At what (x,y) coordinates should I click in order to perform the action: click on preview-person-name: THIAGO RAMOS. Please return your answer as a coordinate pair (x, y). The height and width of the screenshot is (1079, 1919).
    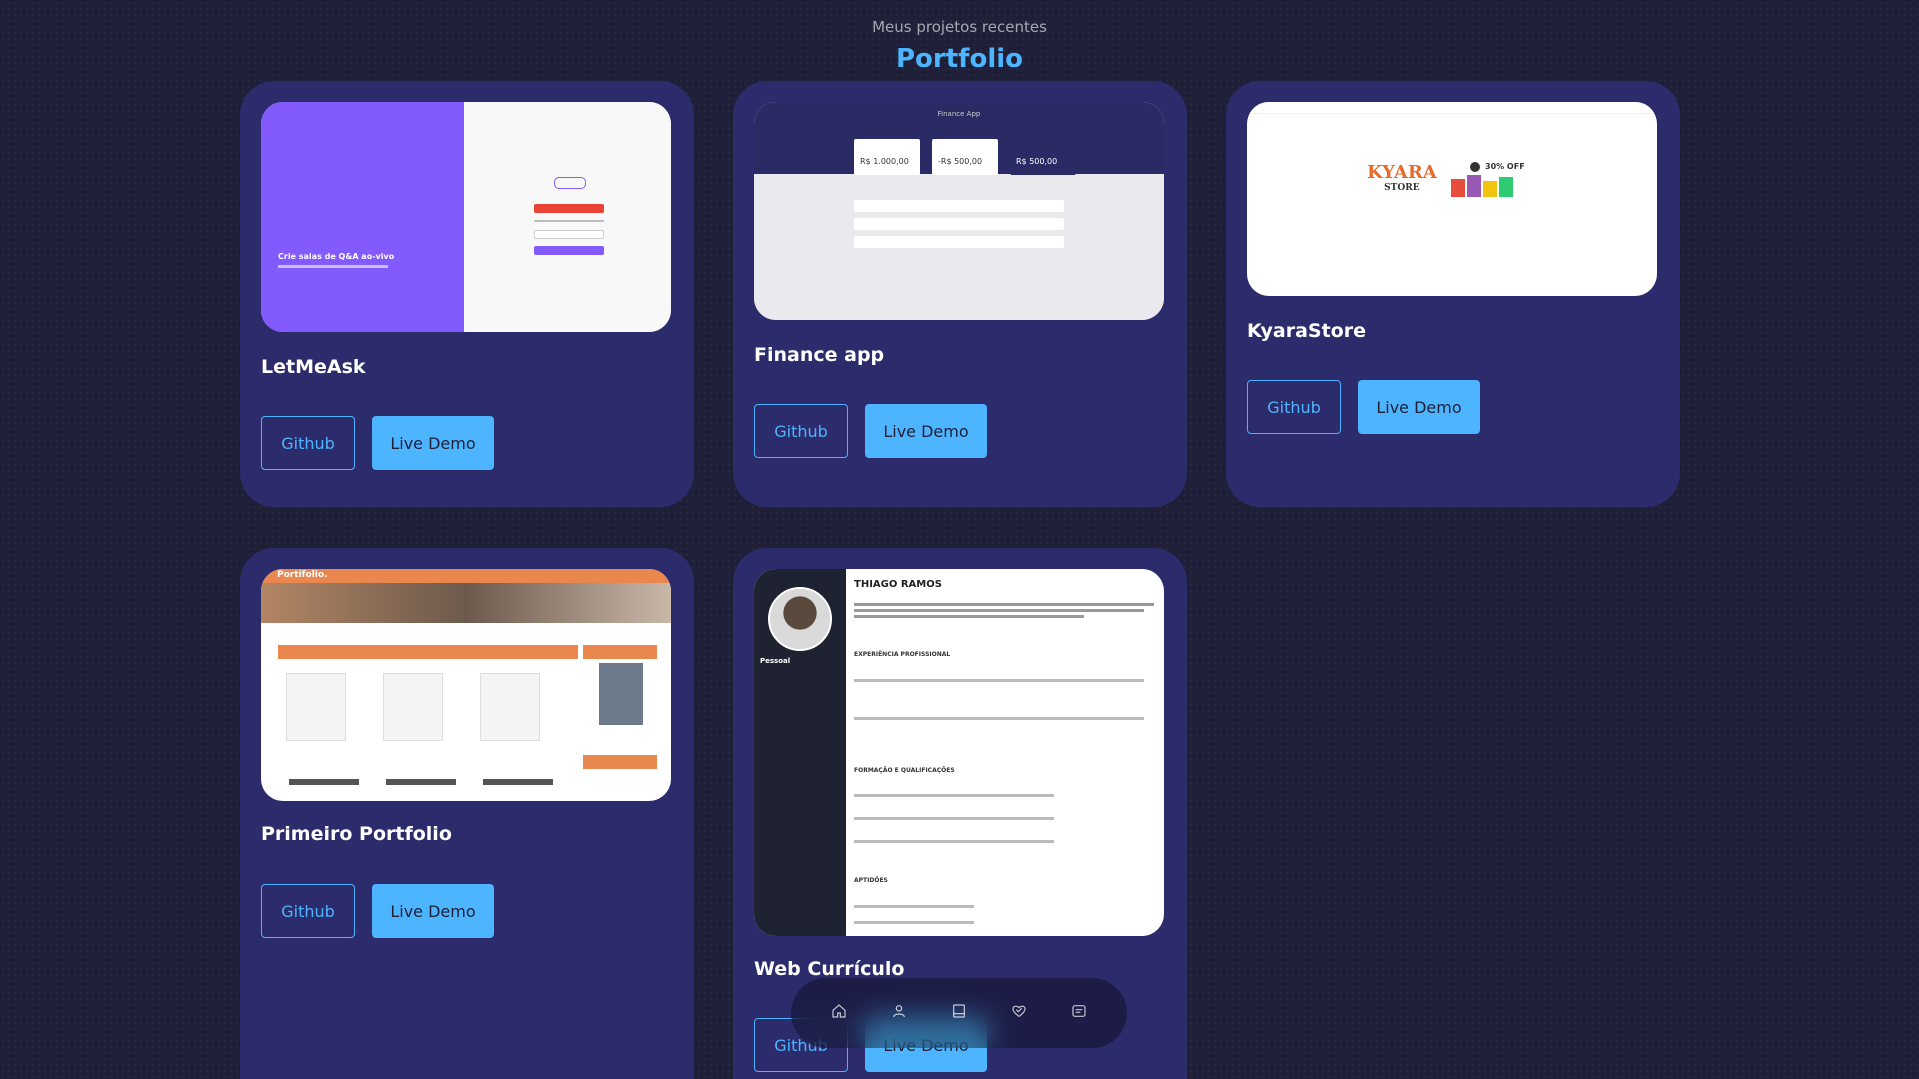
    Looking at the image, I should click on (898, 584).